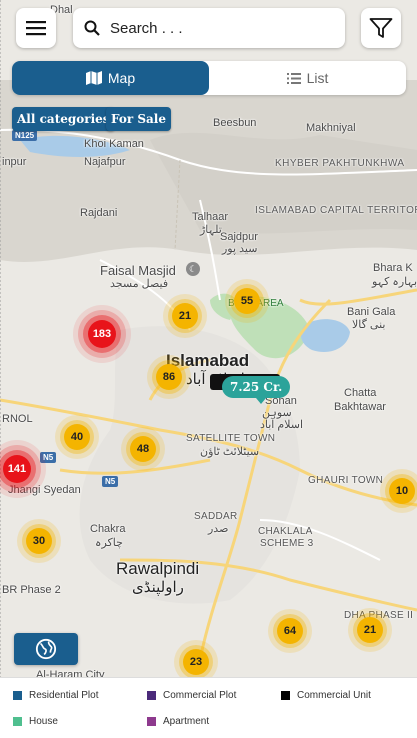 The height and width of the screenshot is (738, 417). What do you see at coordinates (220, 28) in the screenshot?
I see `search-input` at bounding box center [220, 28].